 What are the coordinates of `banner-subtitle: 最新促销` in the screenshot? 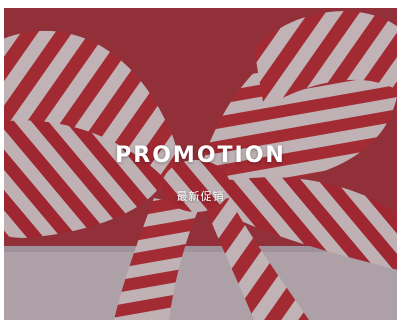 It's located at (200, 196).